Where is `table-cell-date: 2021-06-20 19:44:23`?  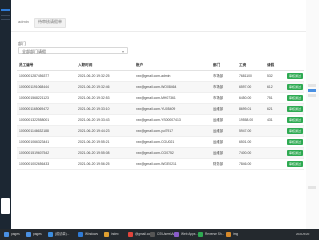
table-cell-date: 2021-06-20 19:44:23 is located at coordinates (94, 131).